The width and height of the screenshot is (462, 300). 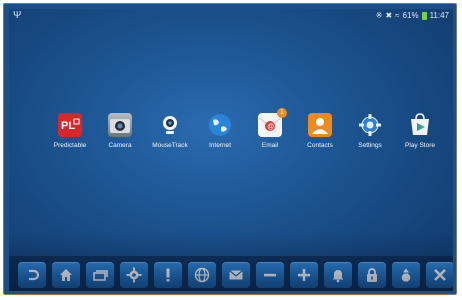 I want to click on battery-percent: 61%, so click(x=410, y=15).